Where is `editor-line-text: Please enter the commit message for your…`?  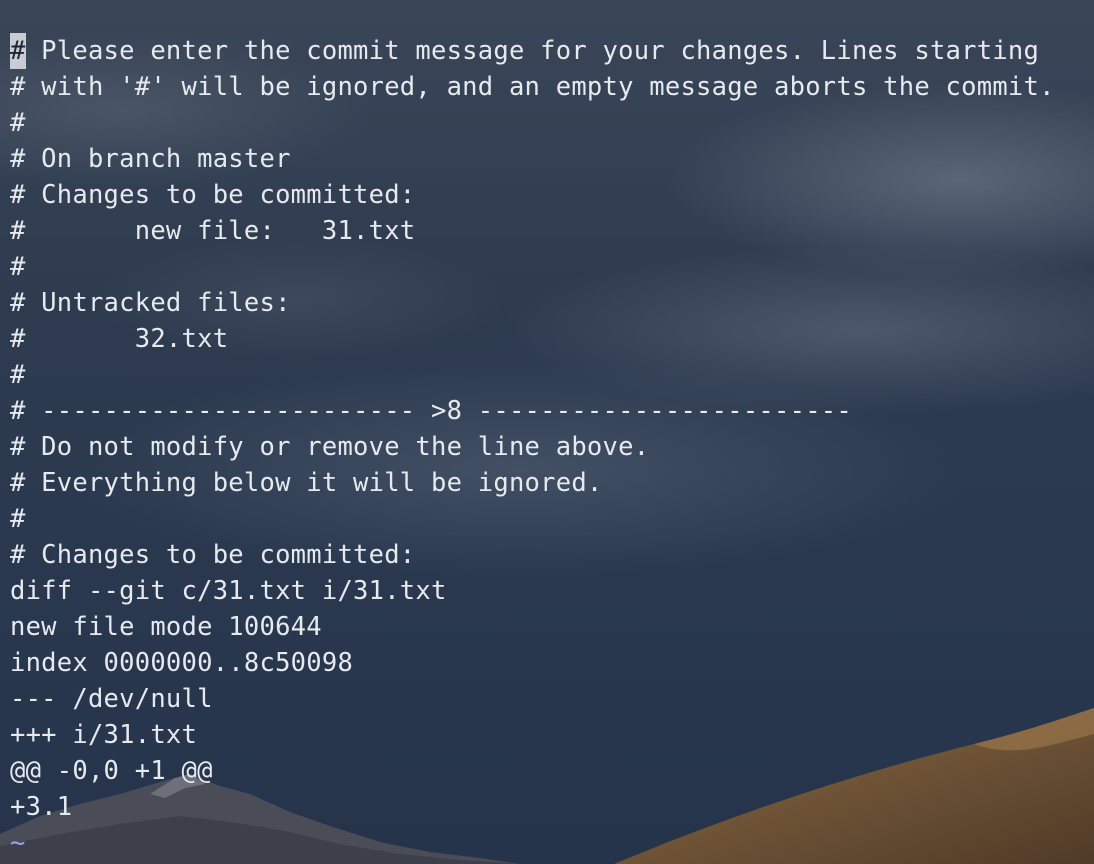 editor-line-text: Please enter the commit message for your… is located at coordinates (532, 51).